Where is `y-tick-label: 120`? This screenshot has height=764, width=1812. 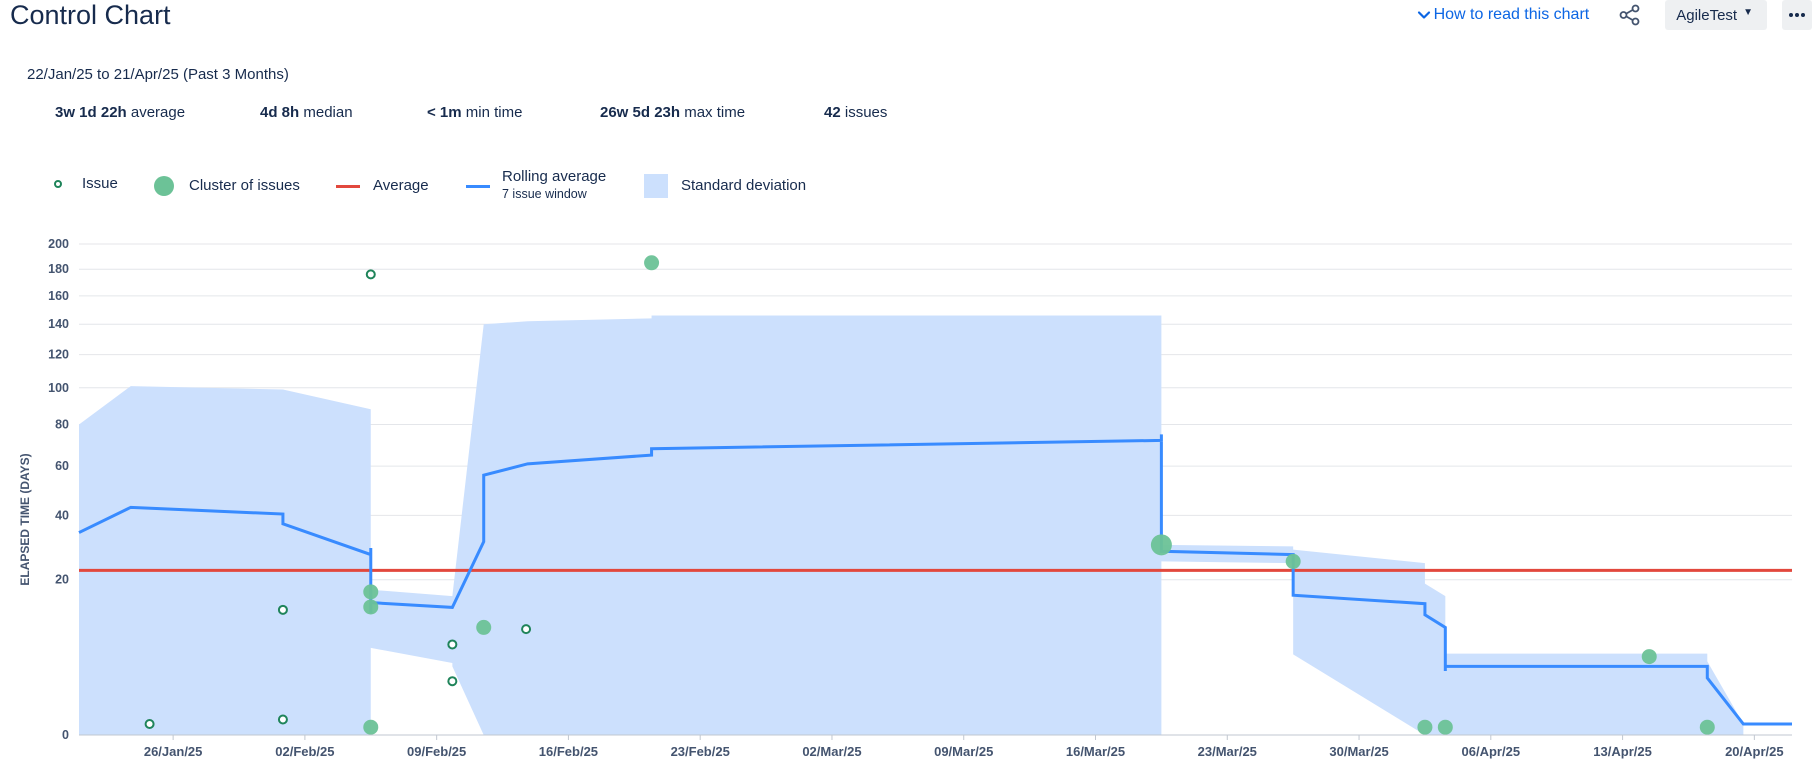 y-tick-label: 120 is located at coordinates (58, 355).